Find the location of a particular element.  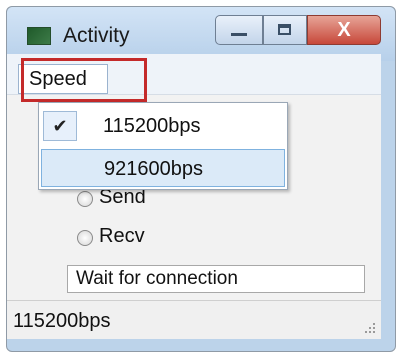

window-title: Activity is located at coordinates (96, 35).